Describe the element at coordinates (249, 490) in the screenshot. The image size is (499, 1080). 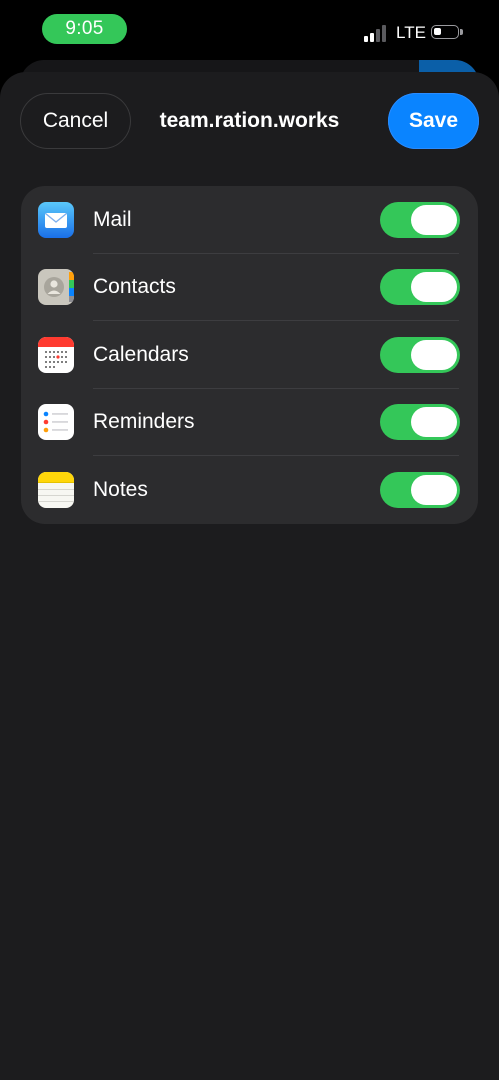
I see `list-item-notes: Notes` at that location.